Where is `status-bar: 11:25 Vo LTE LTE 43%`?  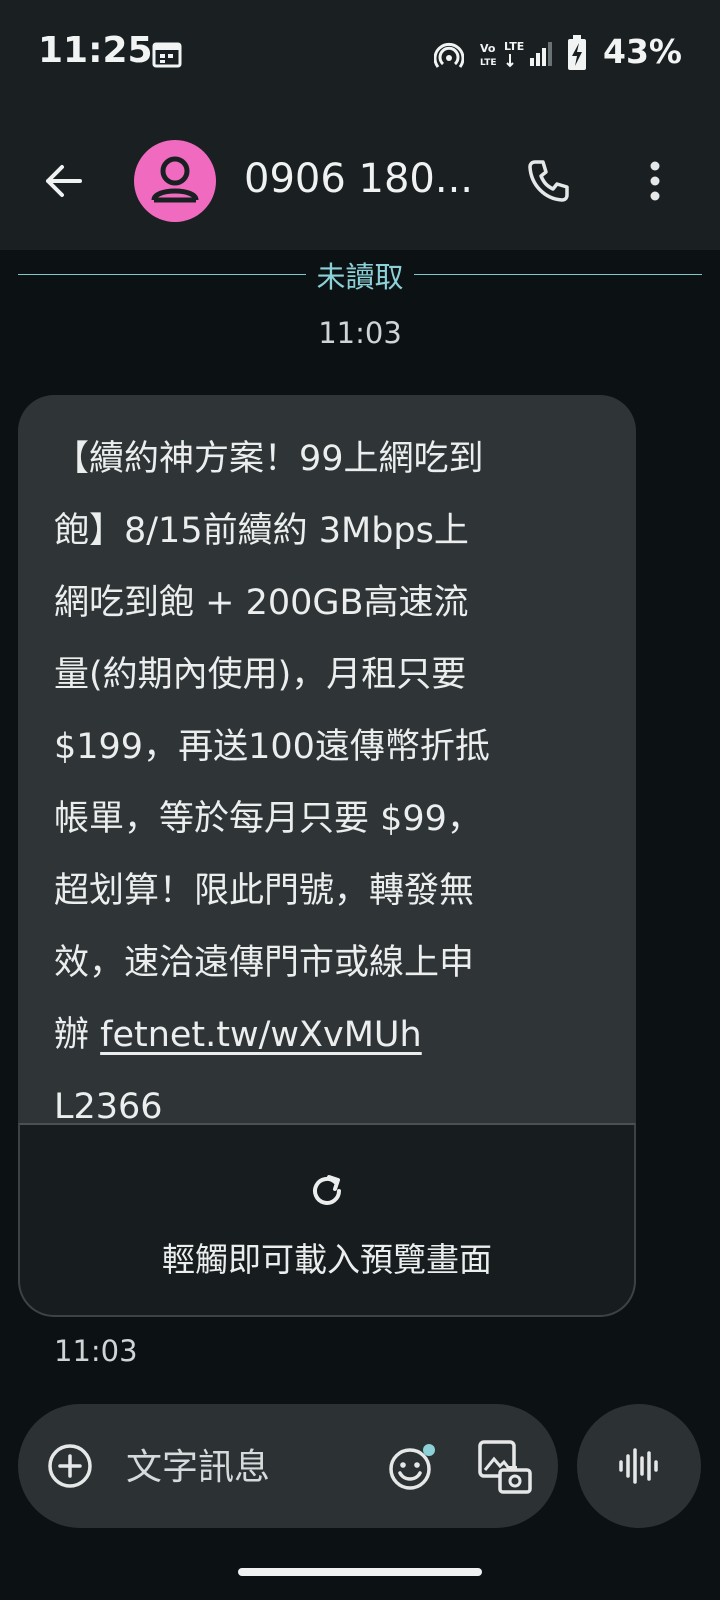 status-bar: 11:25 Vo LTE LTE 43% is located at coordinates (360, 56).